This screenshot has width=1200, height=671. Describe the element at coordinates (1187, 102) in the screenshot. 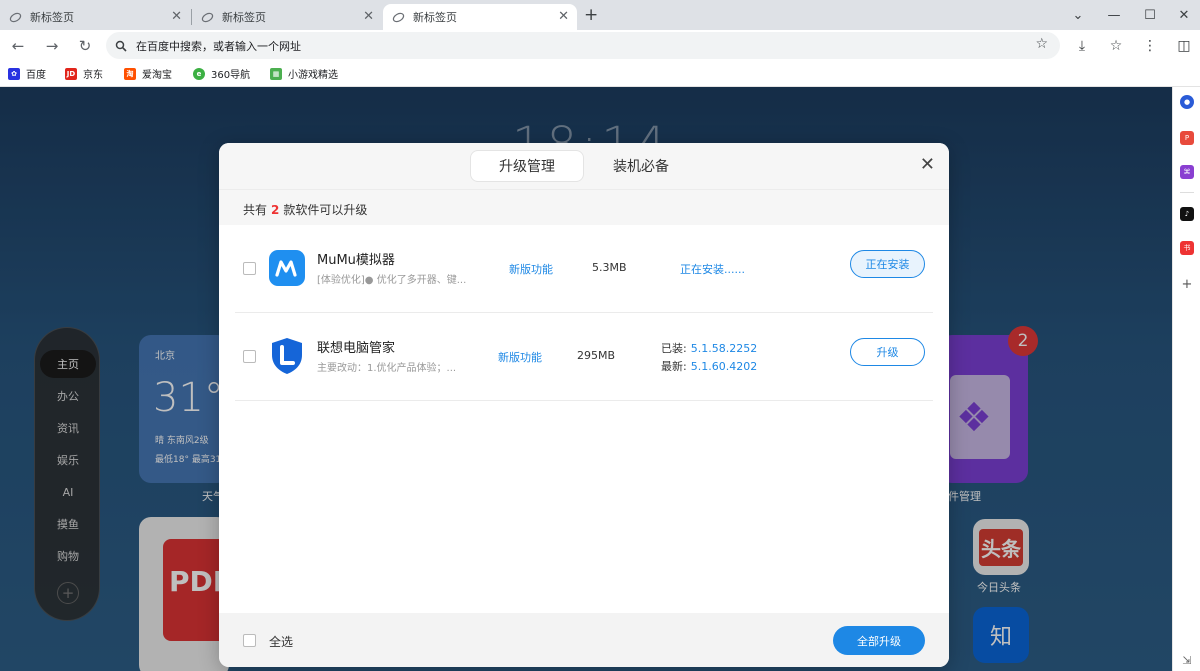

I see `assistant-icon: ●` at that location.